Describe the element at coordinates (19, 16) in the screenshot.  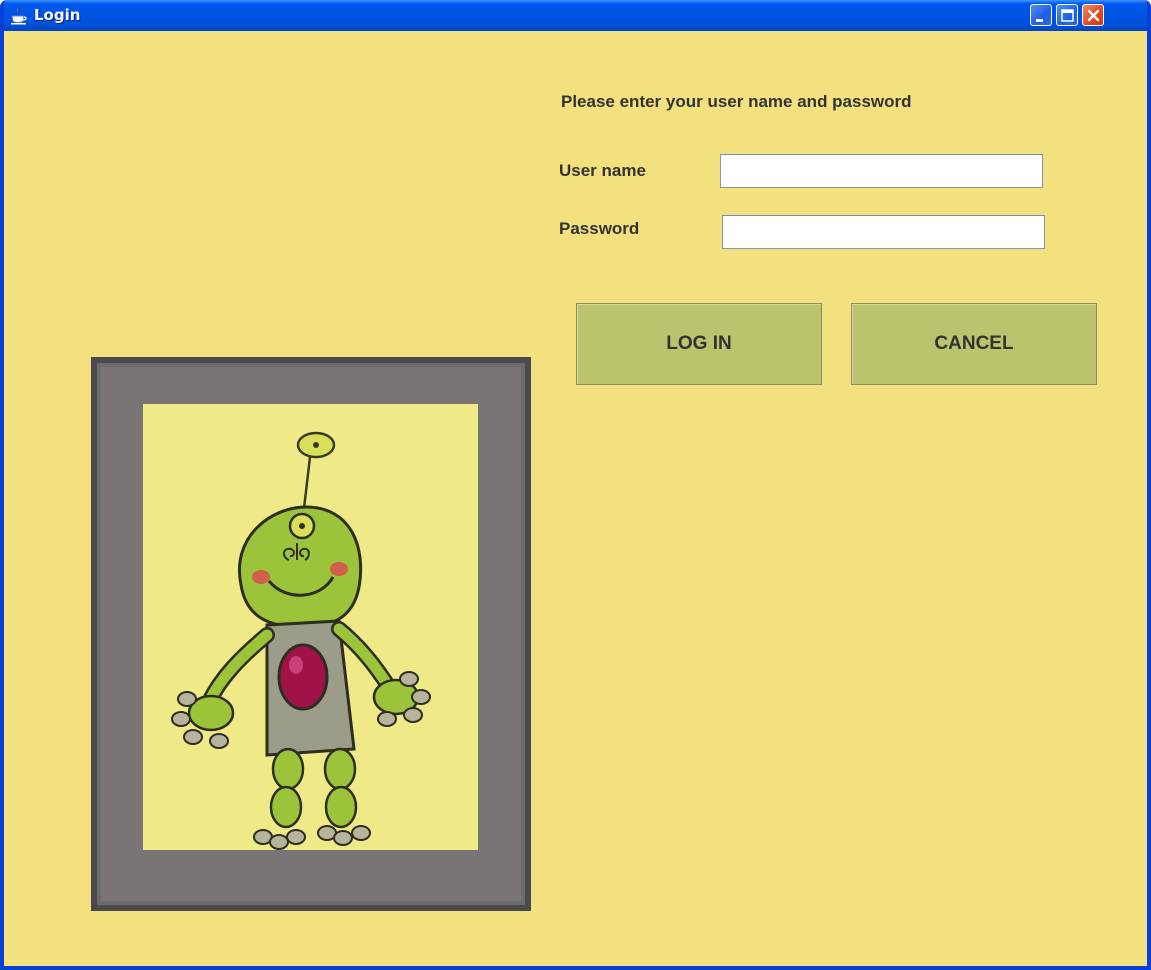
I see `java-icon` at that location.